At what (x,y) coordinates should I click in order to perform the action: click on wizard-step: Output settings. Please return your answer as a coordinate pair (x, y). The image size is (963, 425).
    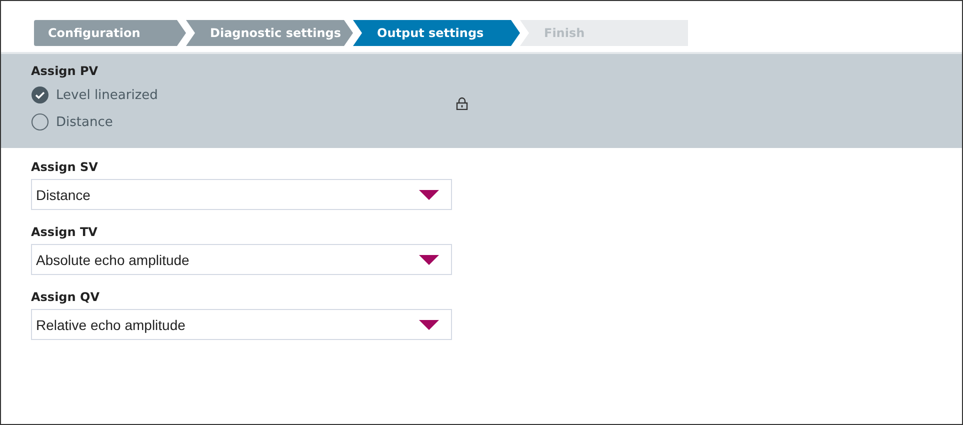
    Looking at the image, I should click on (436, 33).